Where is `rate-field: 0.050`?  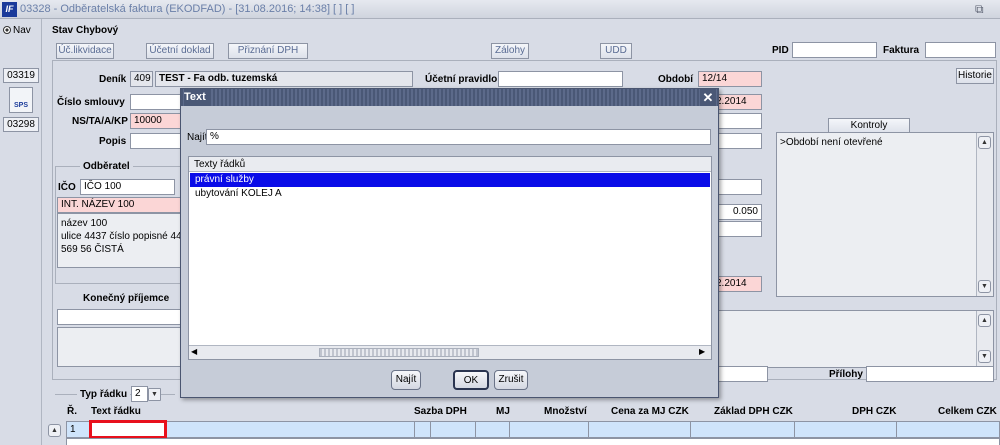 rate-field: 0.050 is located at coordinates (737, 212).